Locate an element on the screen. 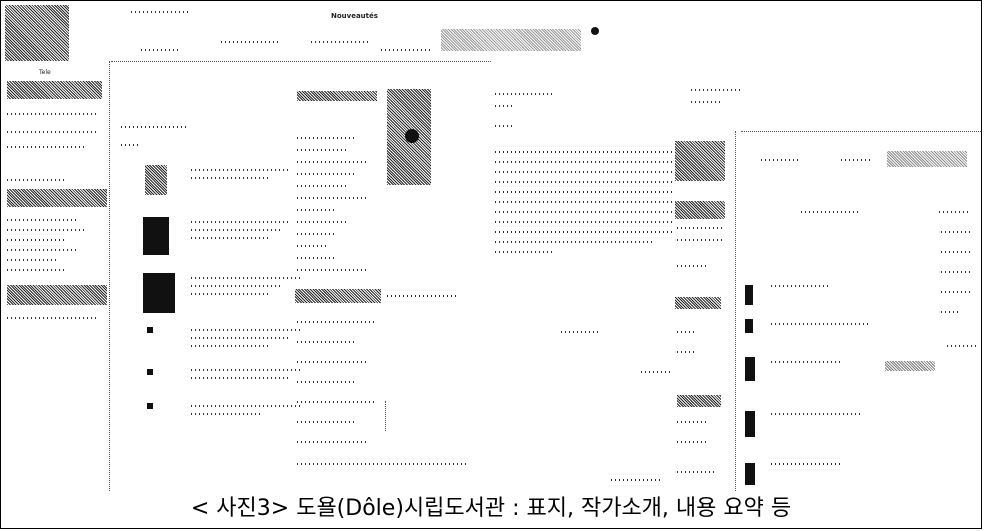  search-icon is located at coordinates (595, 31).